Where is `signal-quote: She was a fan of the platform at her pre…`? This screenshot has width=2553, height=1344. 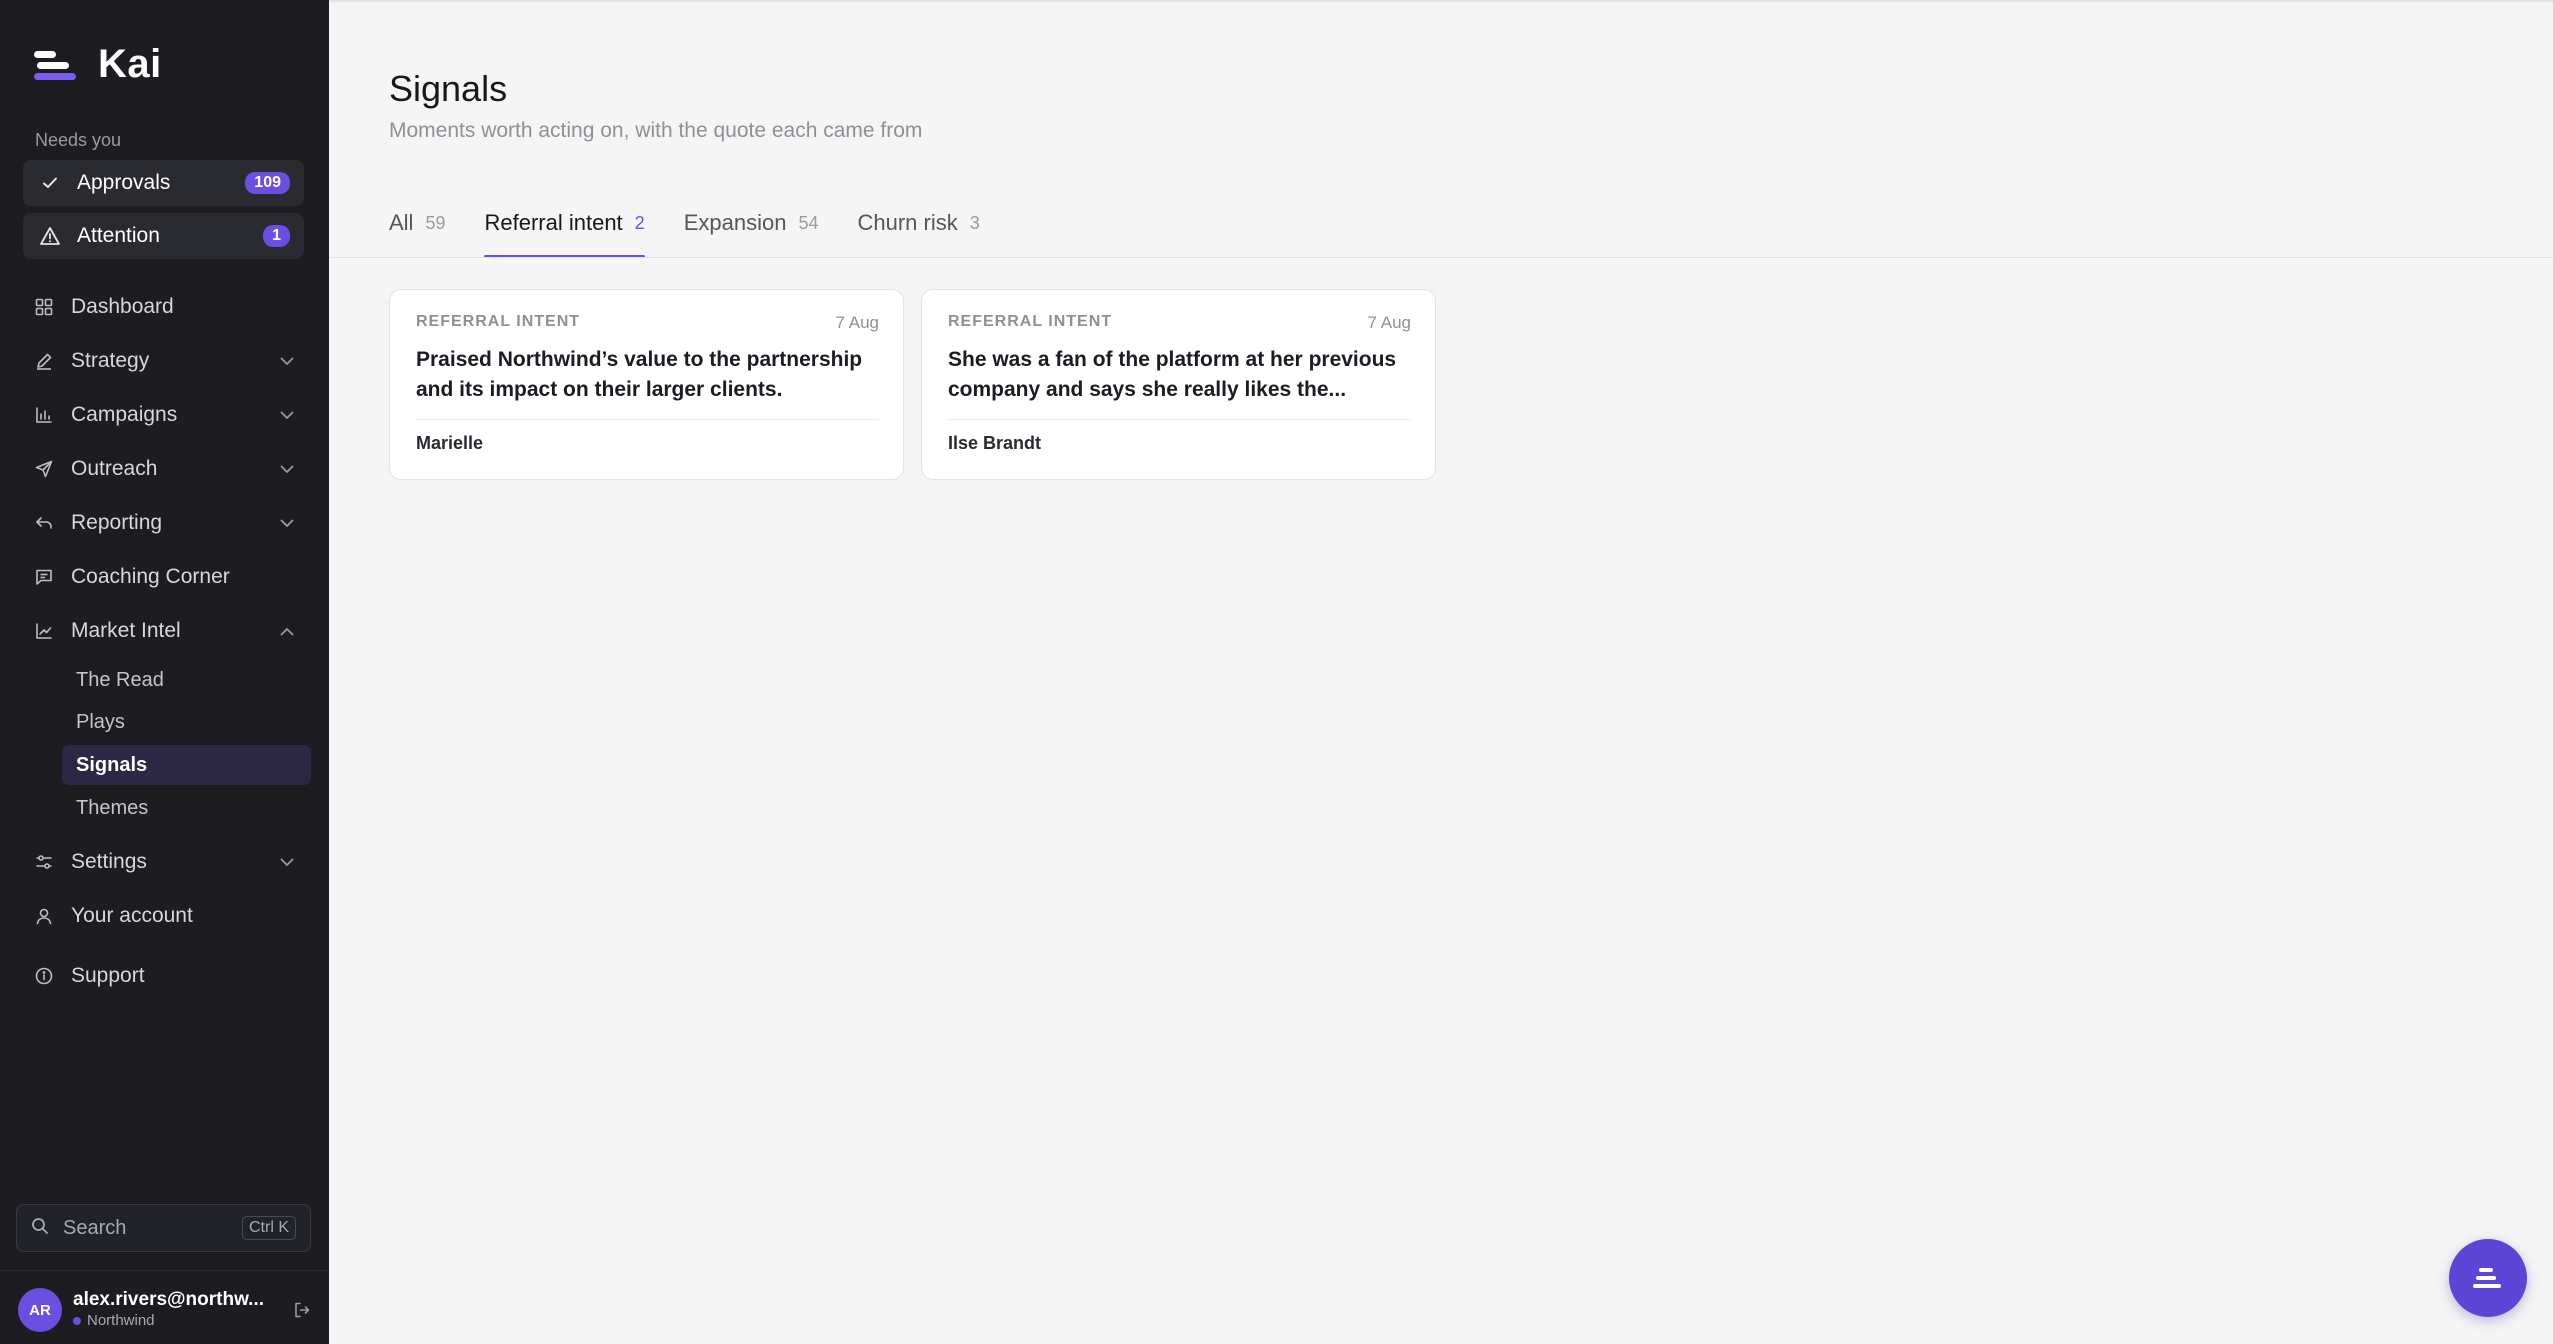
signal-quote: She was a fan of the platform at her pre… is located at coordinates (1172, 374).